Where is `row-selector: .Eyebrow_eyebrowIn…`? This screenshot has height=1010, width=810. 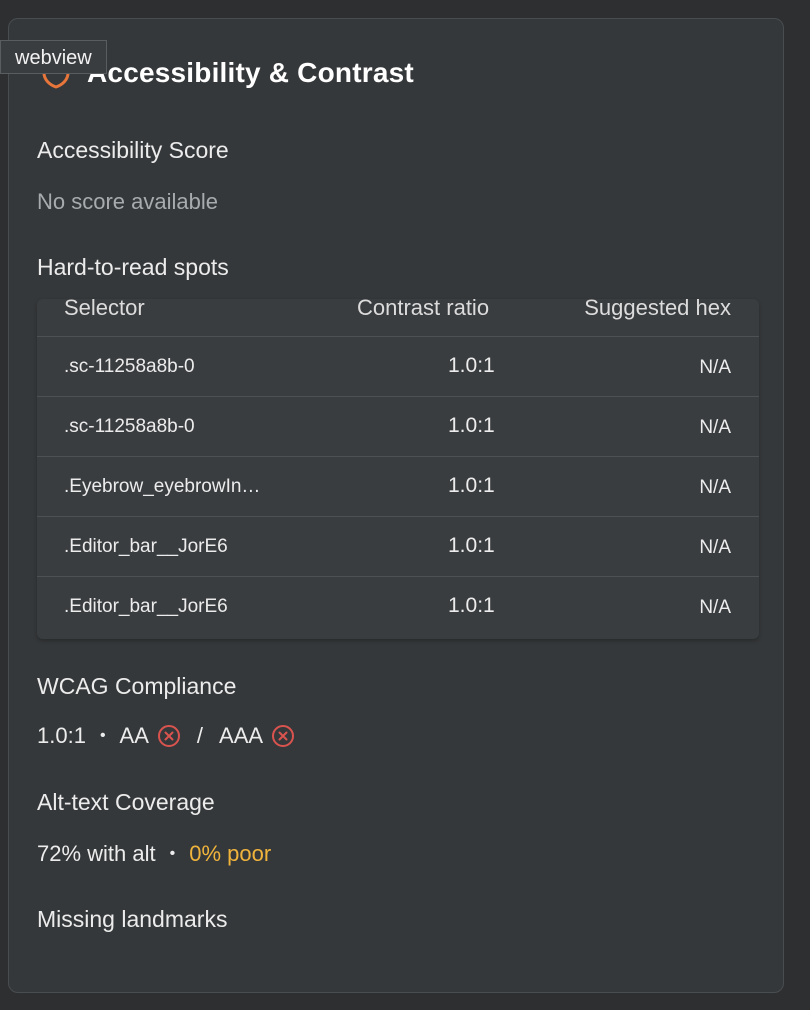
row-selector: .Eyebrow_eyebrowIn… is located at coordinates (162, 486).